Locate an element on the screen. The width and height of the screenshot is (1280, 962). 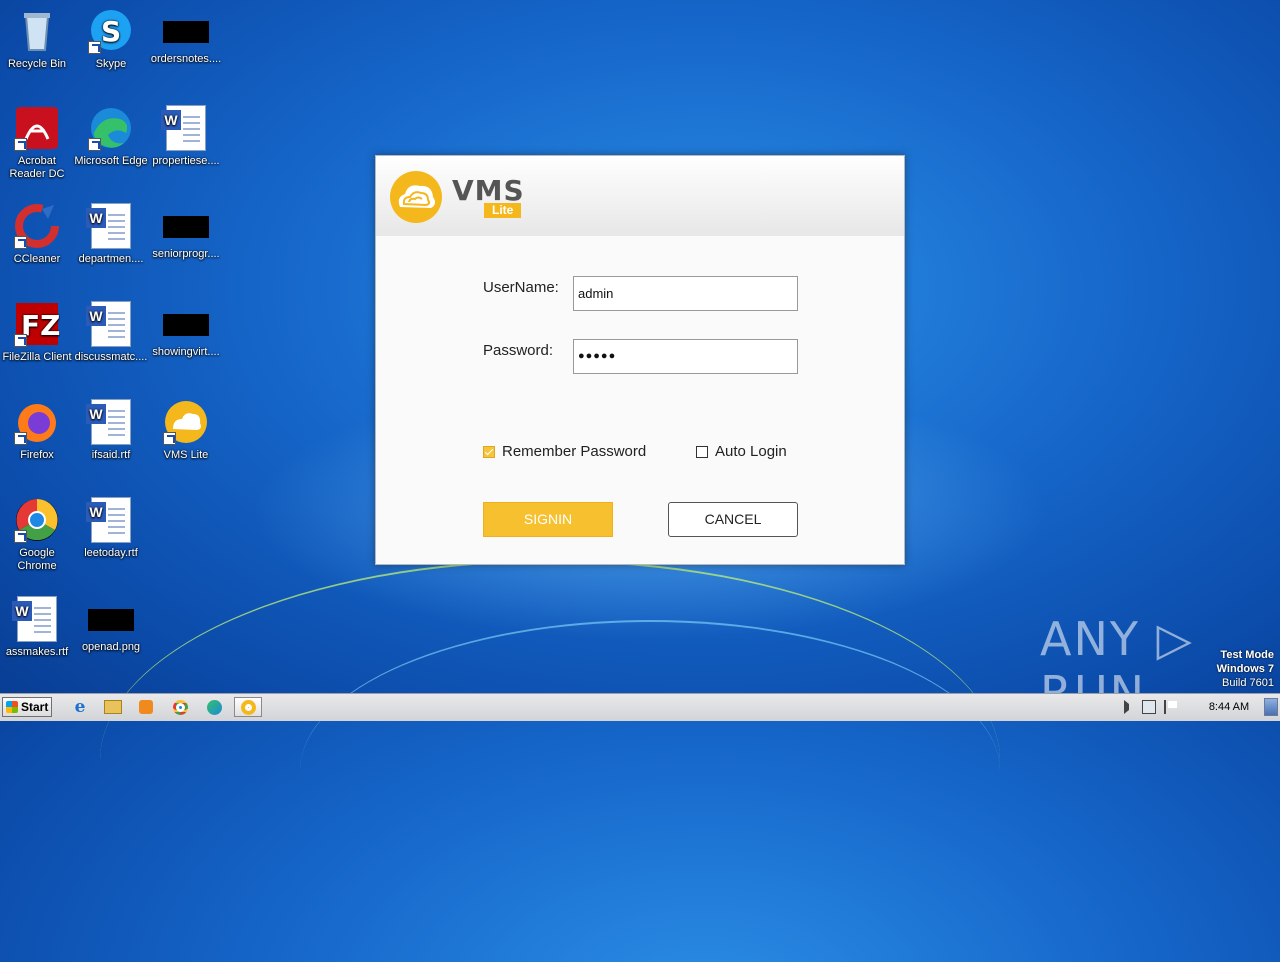
remember-password-option: Remember Password is located at coordinates (564, 451).